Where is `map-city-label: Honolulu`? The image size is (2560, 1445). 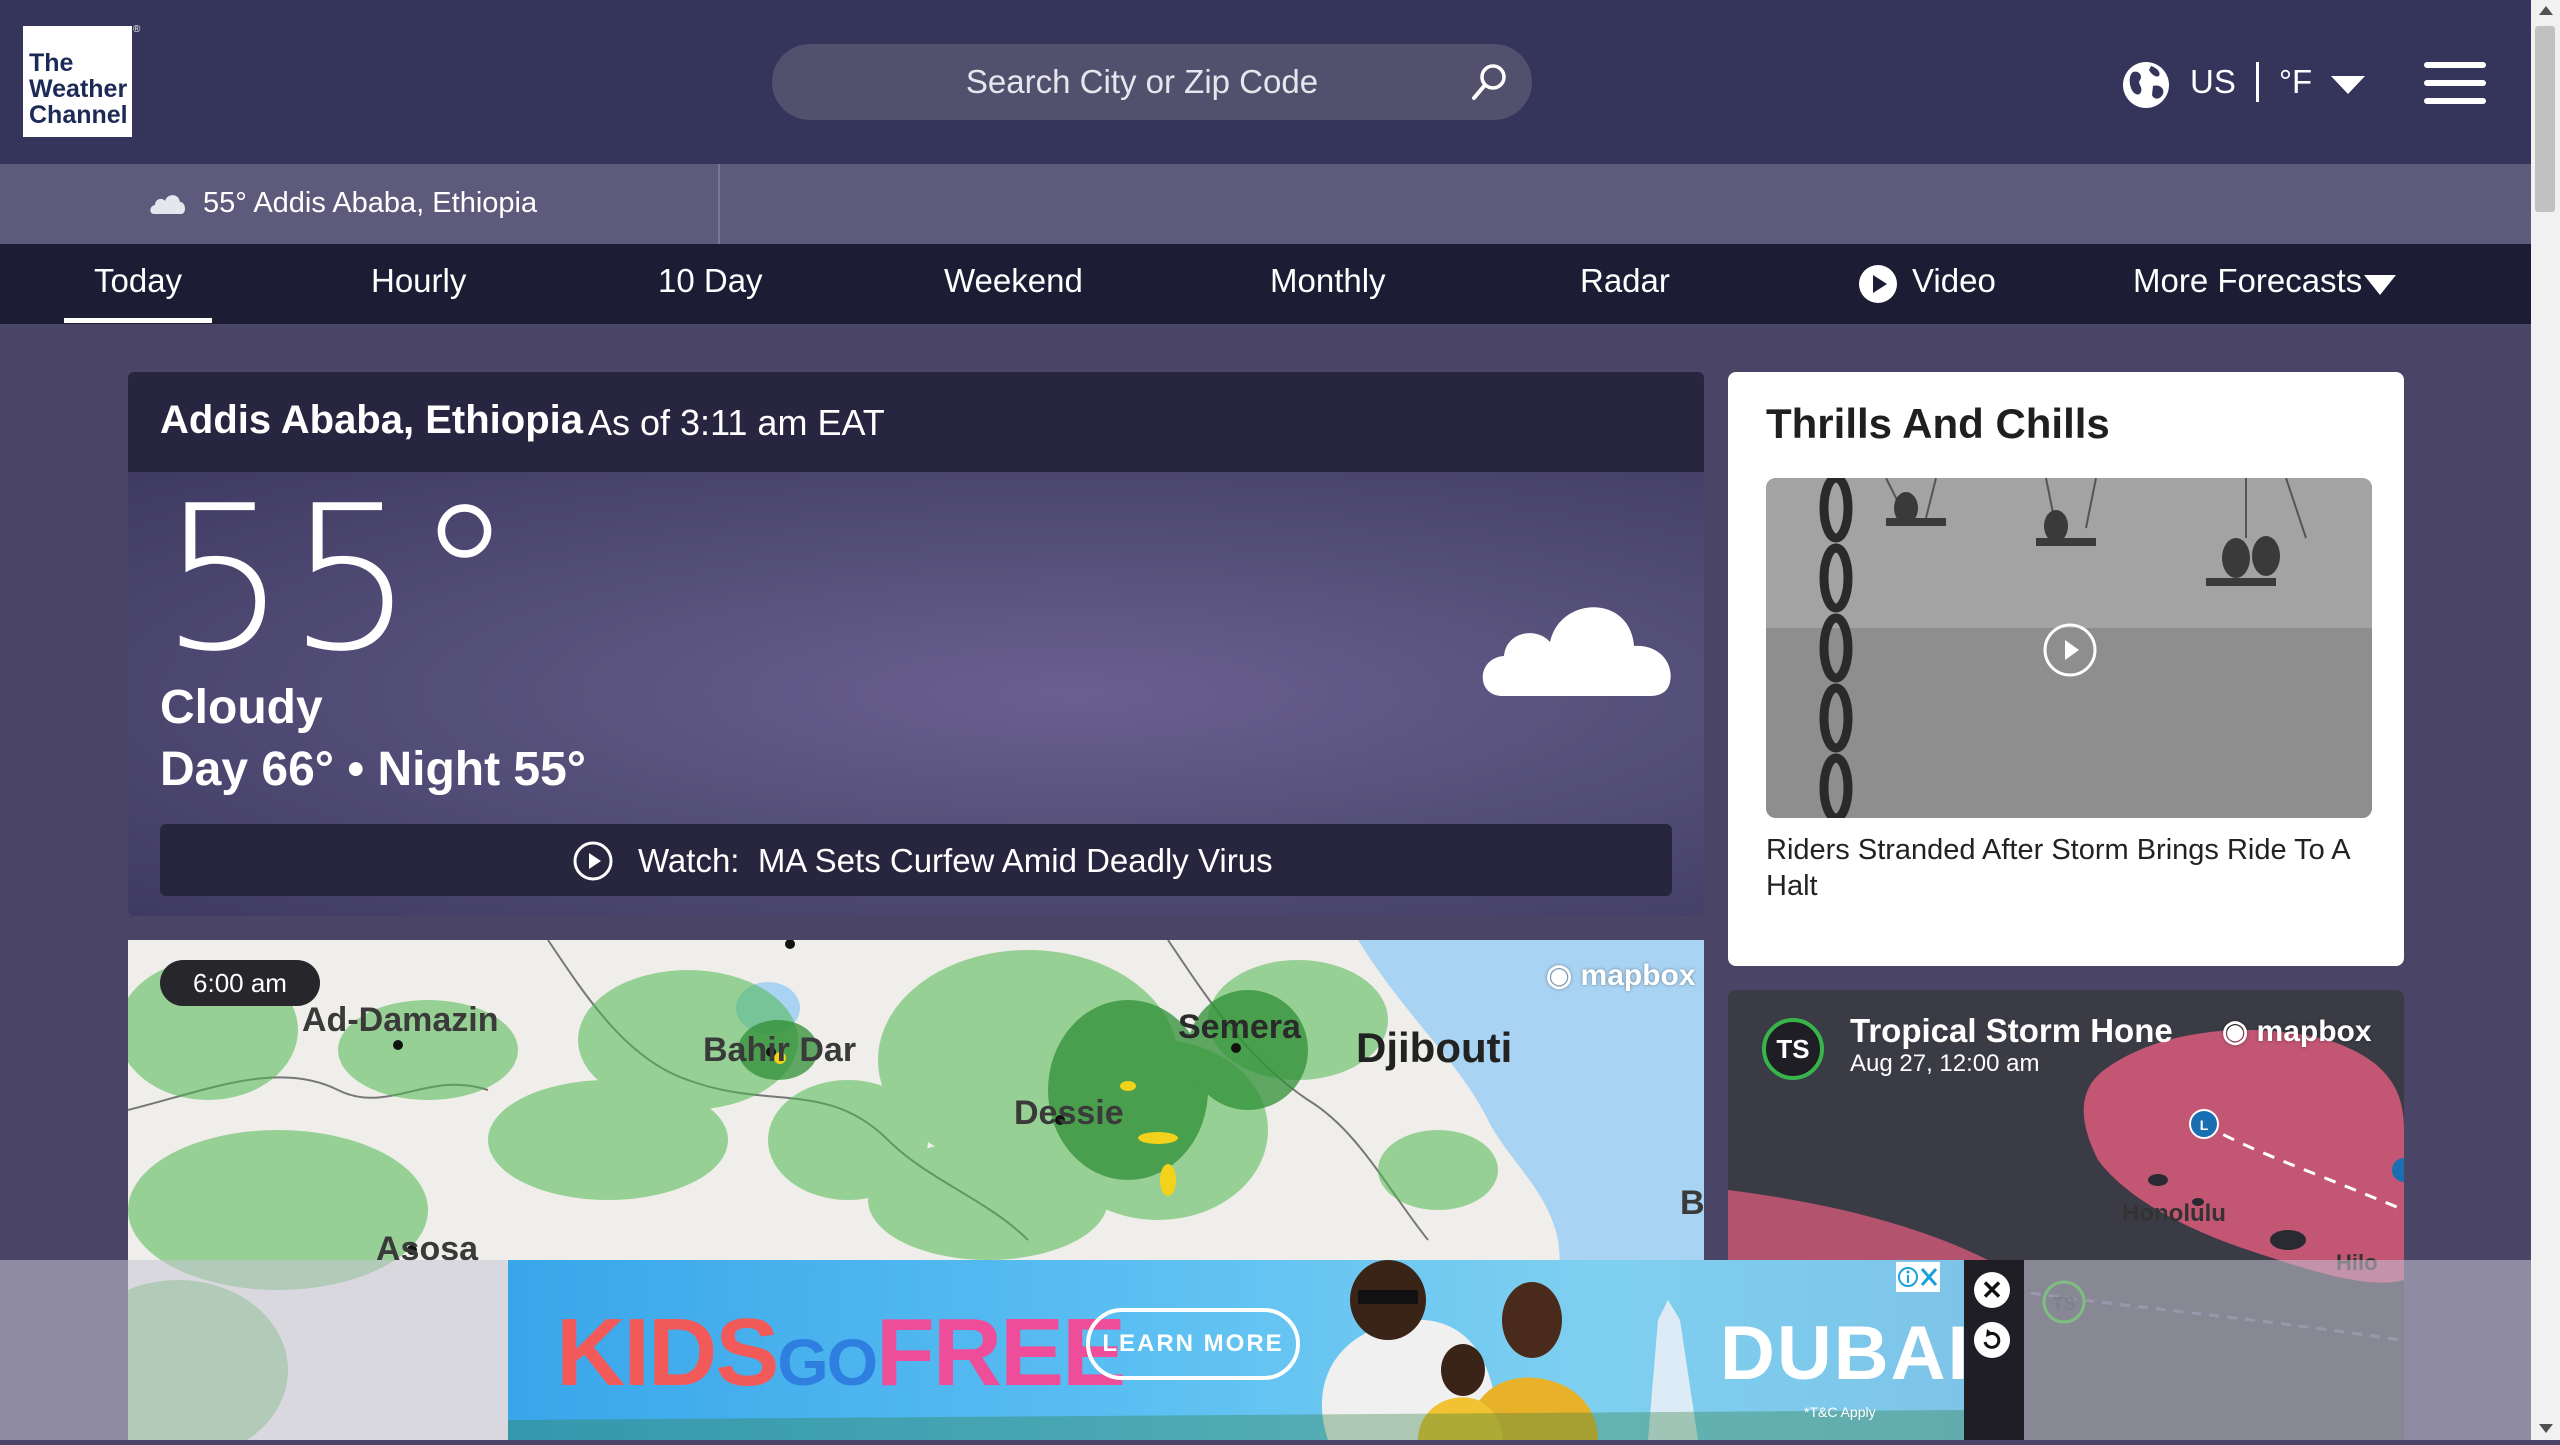
map-city-label: Honolulu is located at coordinates (2174, 1213).